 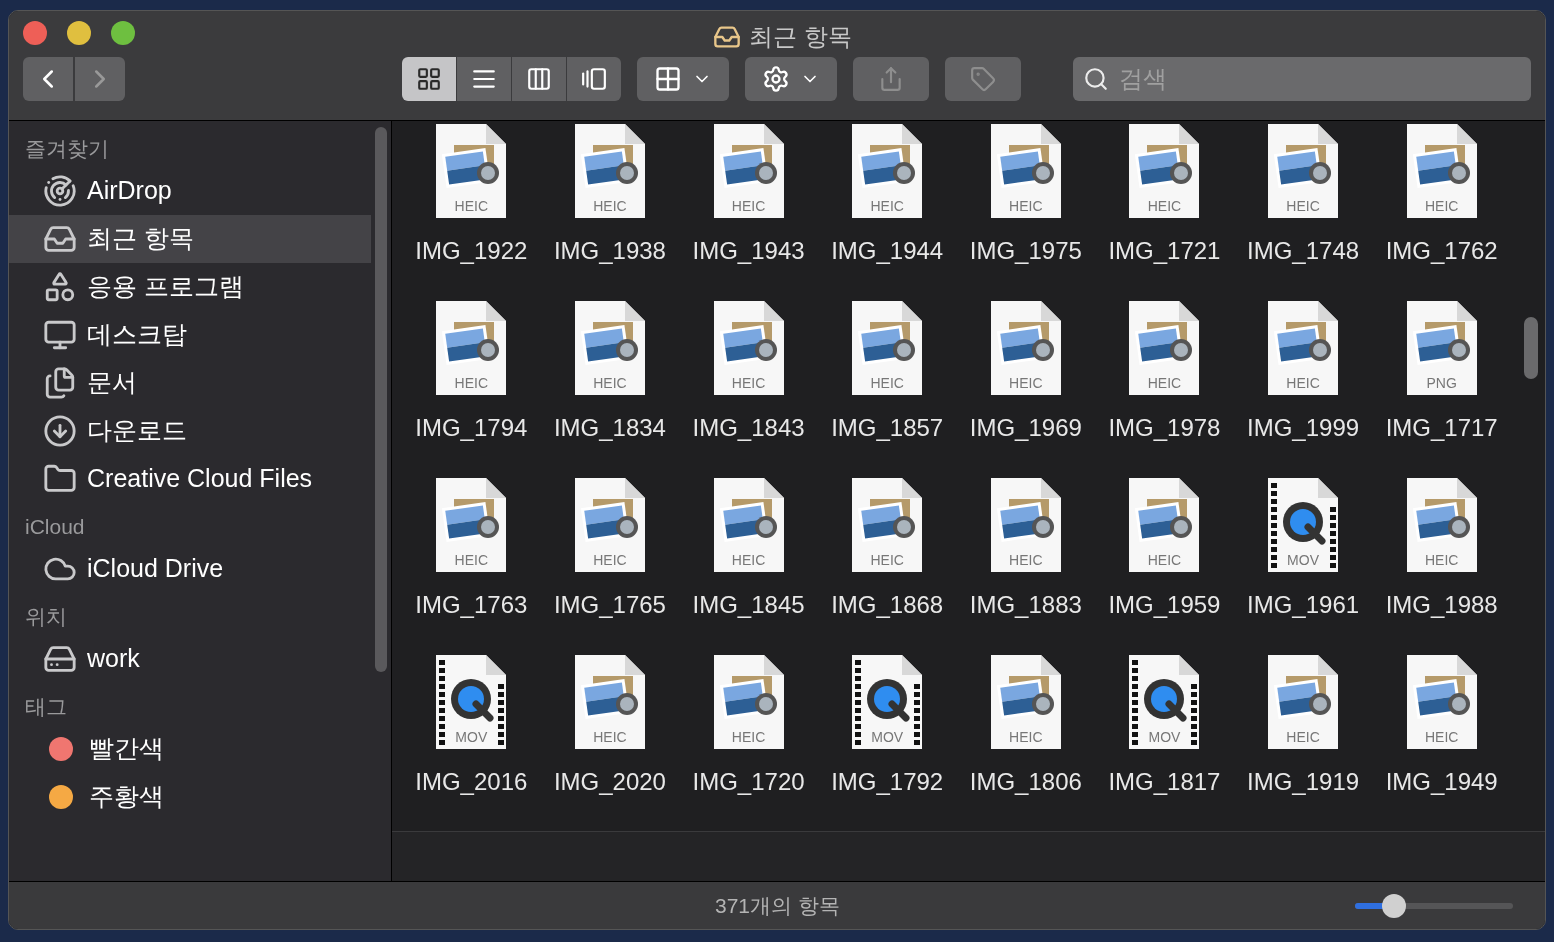 I want to click on sidebar-item-label: Creative Cloud Files, so click(x=200, y=479).